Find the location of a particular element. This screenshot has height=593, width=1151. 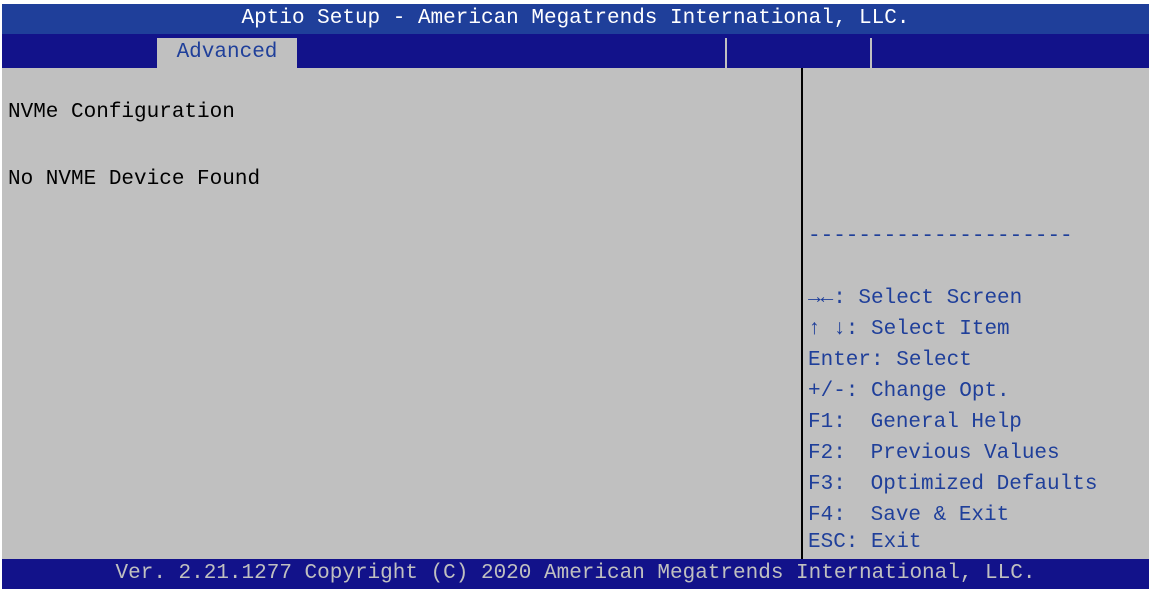

nvme-status-text: No NVME Device Found is located at coordinates (134, 179).